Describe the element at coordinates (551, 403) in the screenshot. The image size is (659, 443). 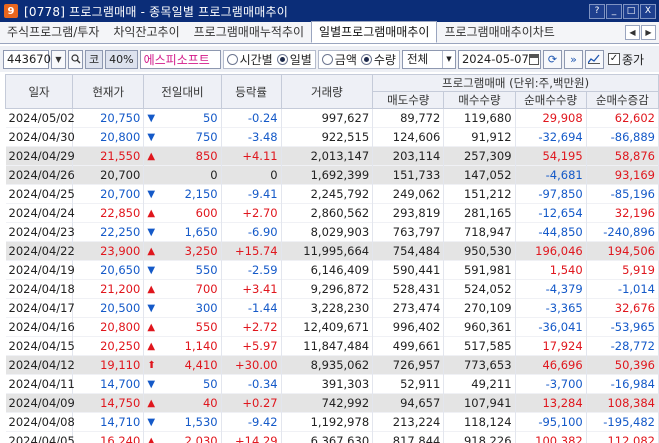
I see `cell-net-buy: 13,284` at that location.